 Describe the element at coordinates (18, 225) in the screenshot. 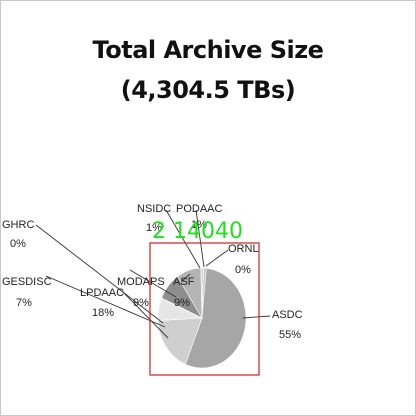

I see `slice-label-ghrc: GHRC` at that location.